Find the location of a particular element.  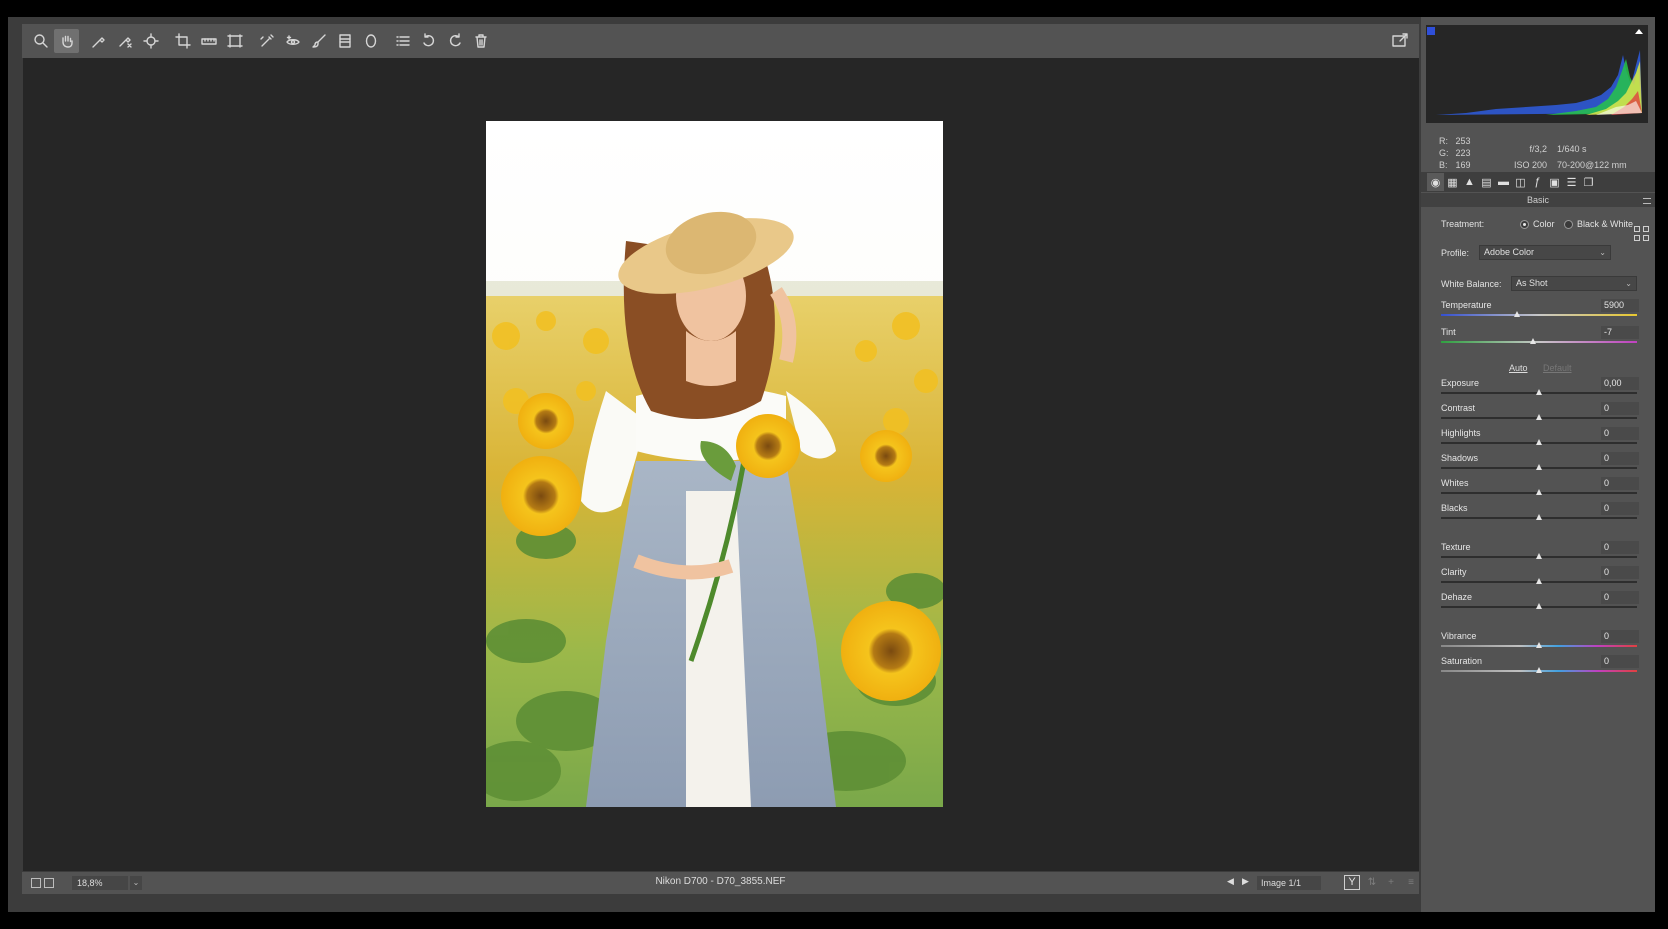

dehaze-slider-track is located at coordinates (1539, 606).